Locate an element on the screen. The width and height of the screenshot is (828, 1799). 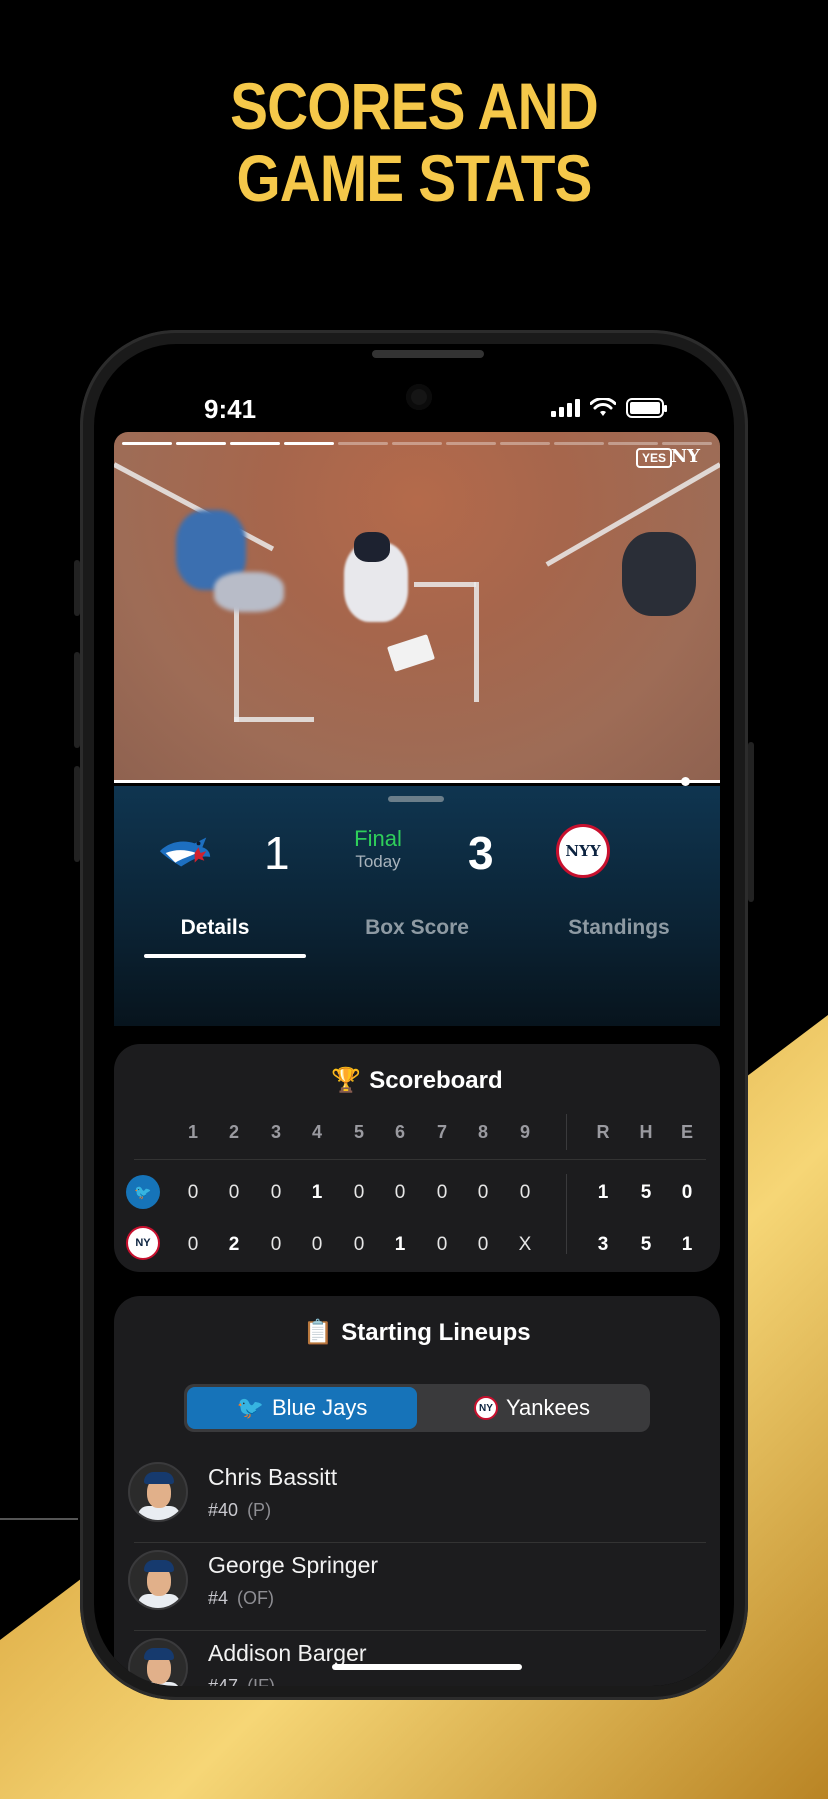
runs-total: 1 is located at coordinates (603, 1192).